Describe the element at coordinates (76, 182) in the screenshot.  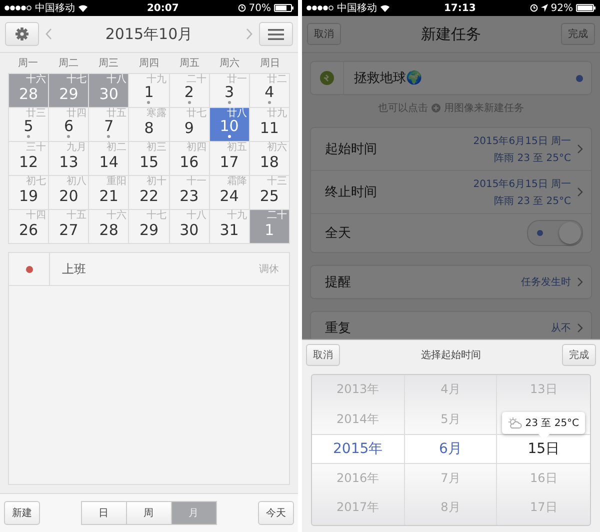
I see `lunar-date: 初八` at that location.